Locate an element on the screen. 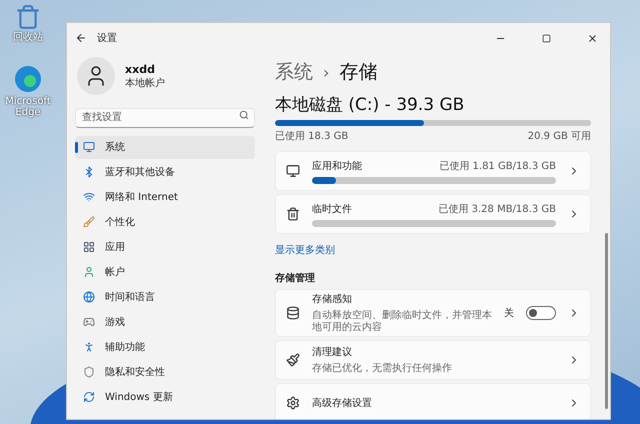 Image resolution: width=640 pixels, height=424 pixels. sidebar-item: 帐户 is located at coordinates (165, 272).